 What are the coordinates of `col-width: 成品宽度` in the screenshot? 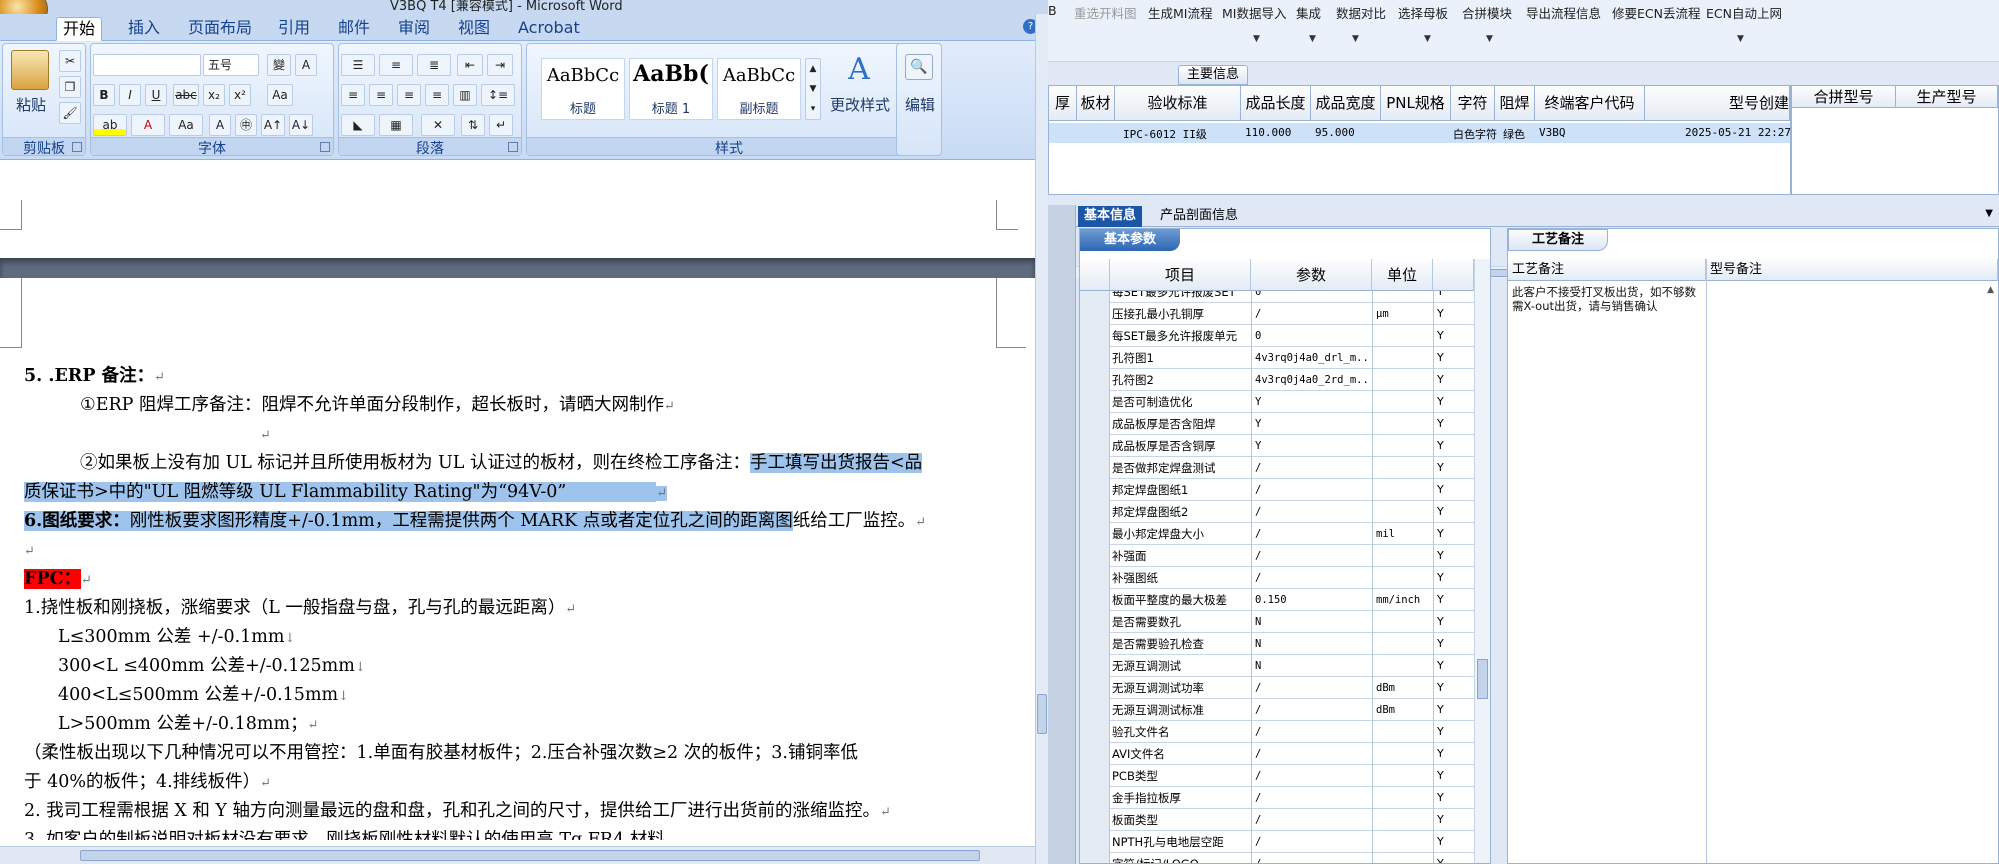 It's located at (1346, 103).